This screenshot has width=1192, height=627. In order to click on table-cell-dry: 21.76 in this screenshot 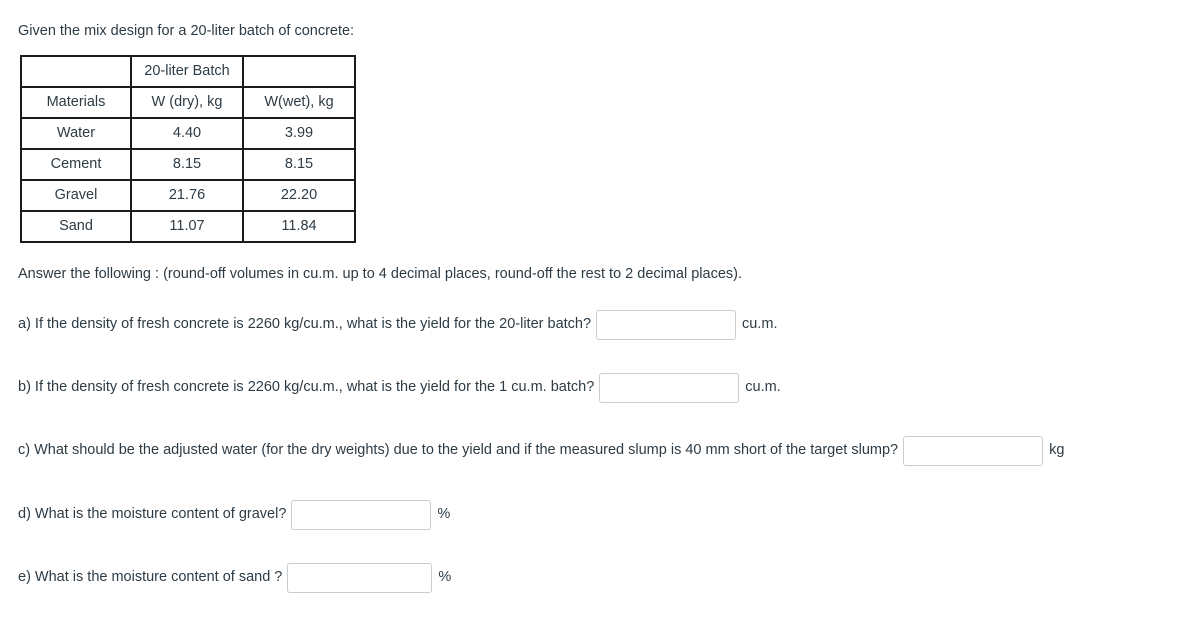, I will do `click(187, 195)`.